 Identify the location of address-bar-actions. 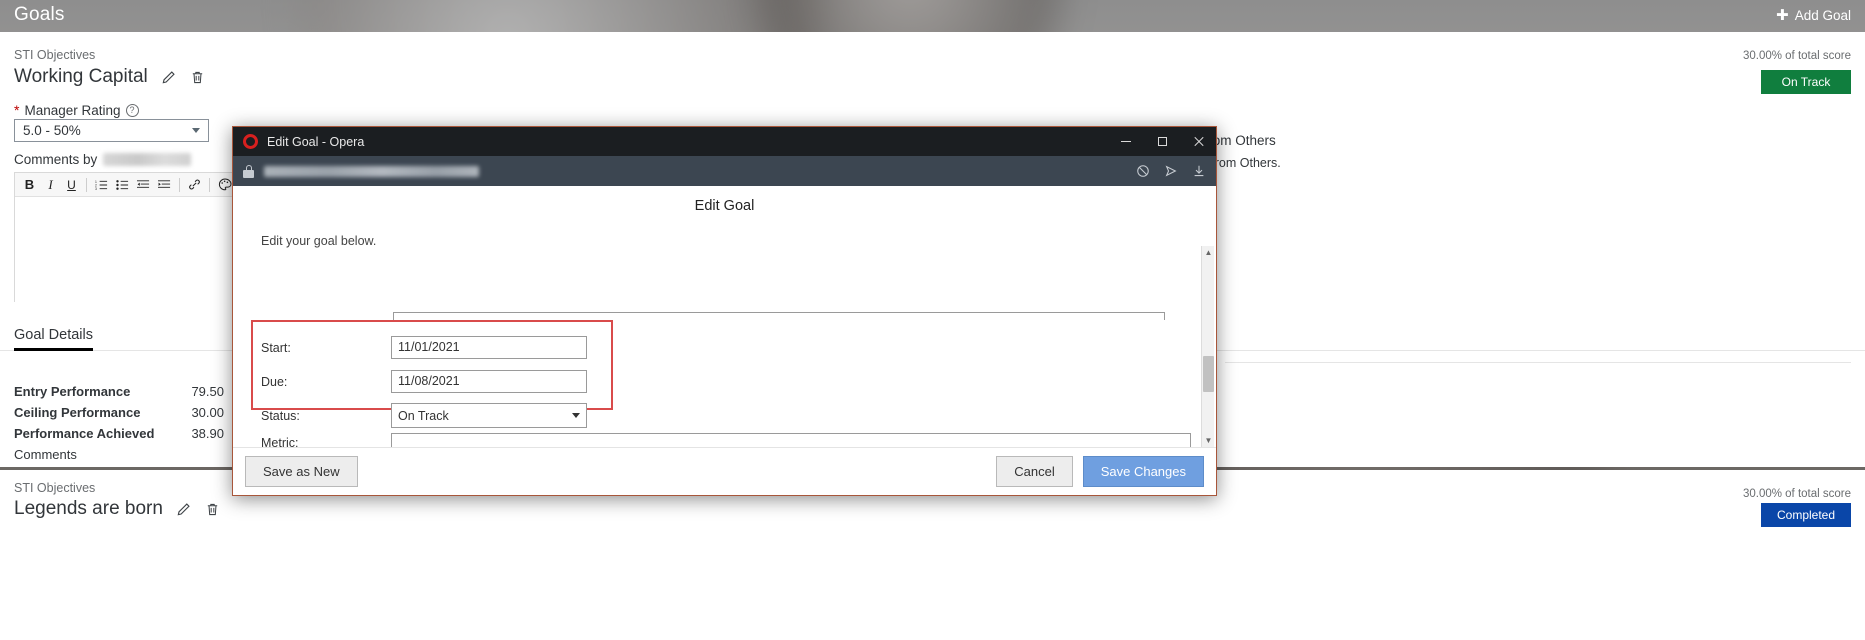
(1171, 171).